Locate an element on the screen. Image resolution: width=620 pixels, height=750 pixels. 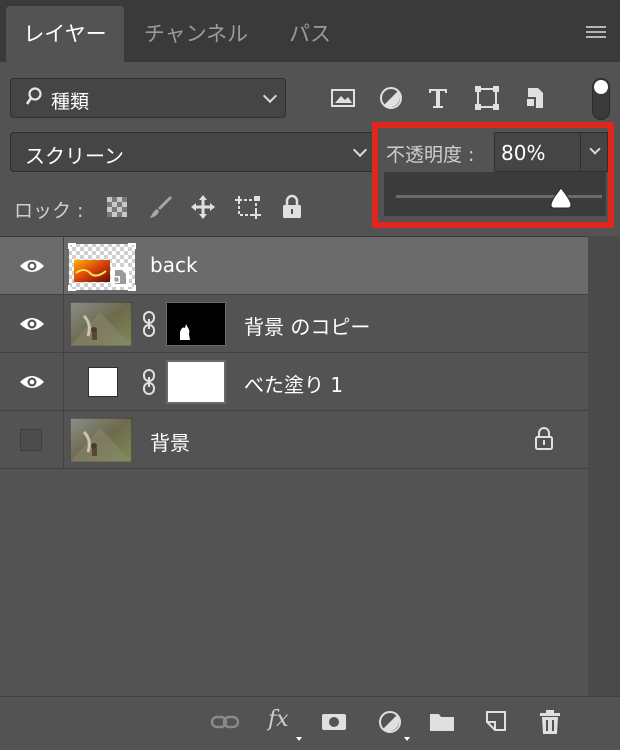
tab-layers: レイヤー is located at coordinates (65, 34).